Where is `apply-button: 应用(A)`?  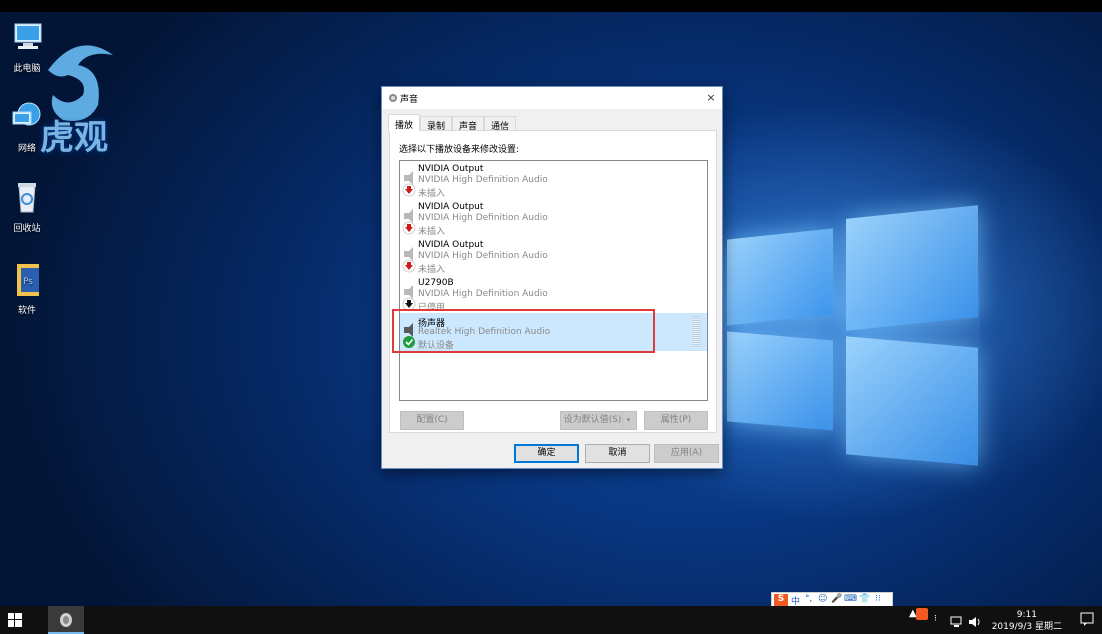 apply-button: 应用(A) is located at coordinates (686, 453).